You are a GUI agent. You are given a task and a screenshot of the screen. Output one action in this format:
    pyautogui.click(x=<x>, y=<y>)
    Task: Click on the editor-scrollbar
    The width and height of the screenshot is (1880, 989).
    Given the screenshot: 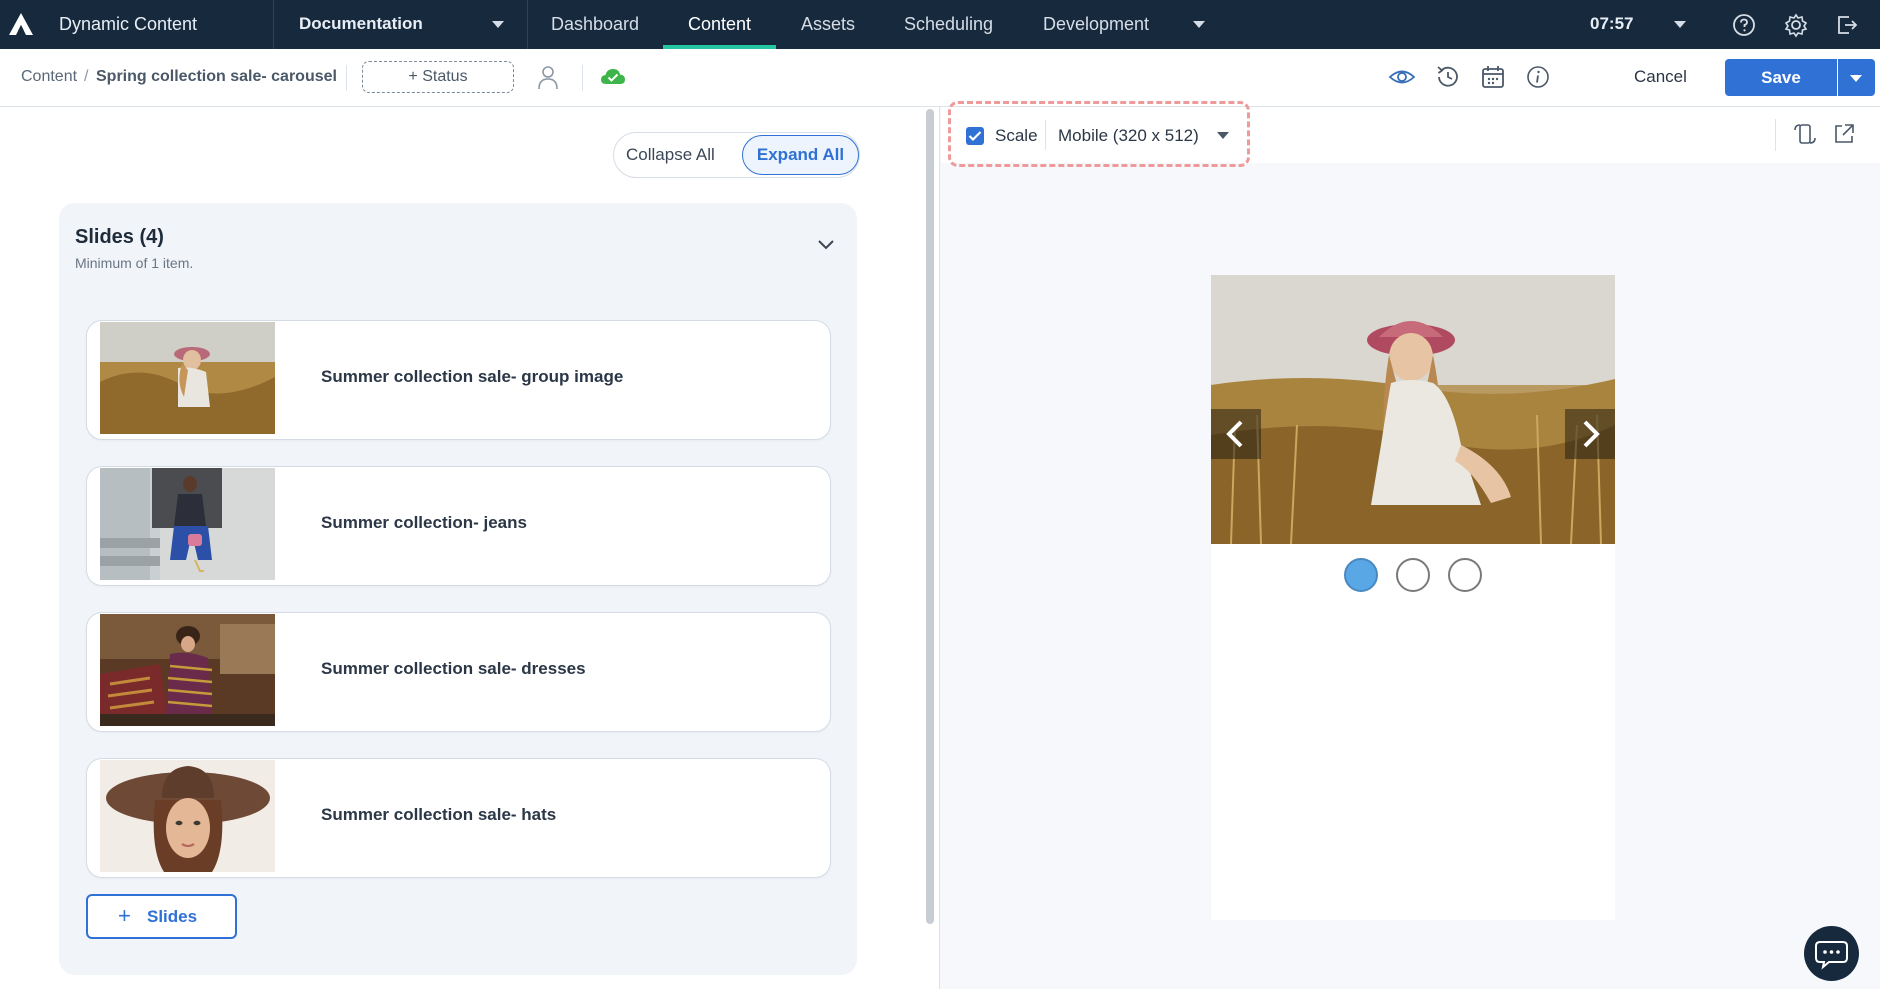 What is the action you would take?
    pyautogui.click(x=931, y=548)
    